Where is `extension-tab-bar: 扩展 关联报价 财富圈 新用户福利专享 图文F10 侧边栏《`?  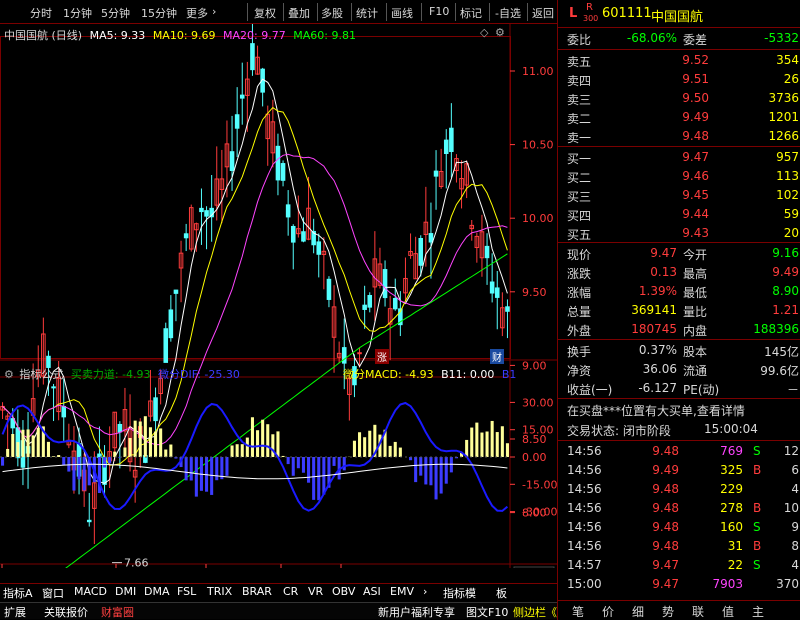
extension-tab-bar: 扩展 关联报价 财富圈 新用户福利专享 图文F10 侧边栏《 is located at coordinates (278, 610).